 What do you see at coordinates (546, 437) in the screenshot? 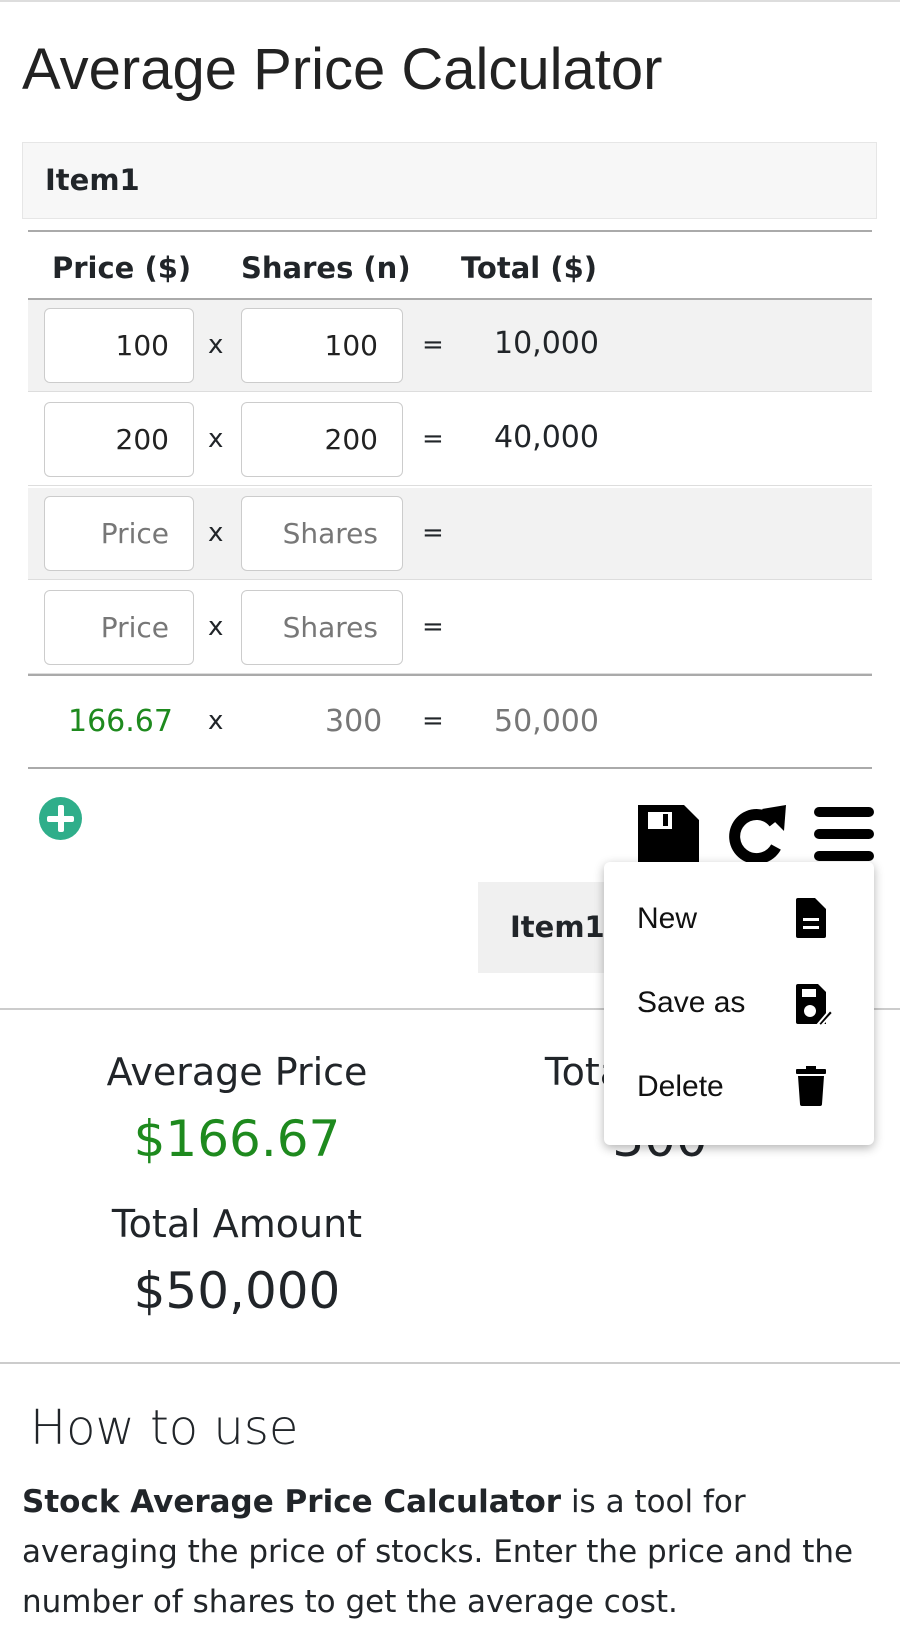
I see `row-total: 40,000` at bounding box center [546, 437].